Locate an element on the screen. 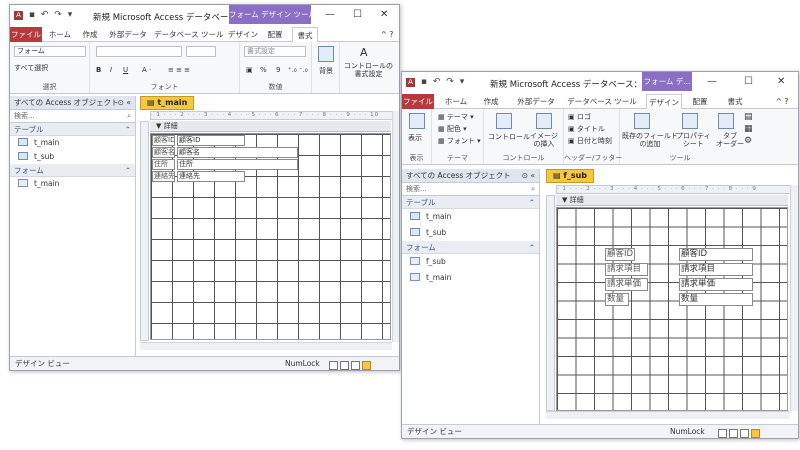 Image resolution: width=800 pixels, height=450 pixels. layout-view-icon is located at coordinates (744, 433).